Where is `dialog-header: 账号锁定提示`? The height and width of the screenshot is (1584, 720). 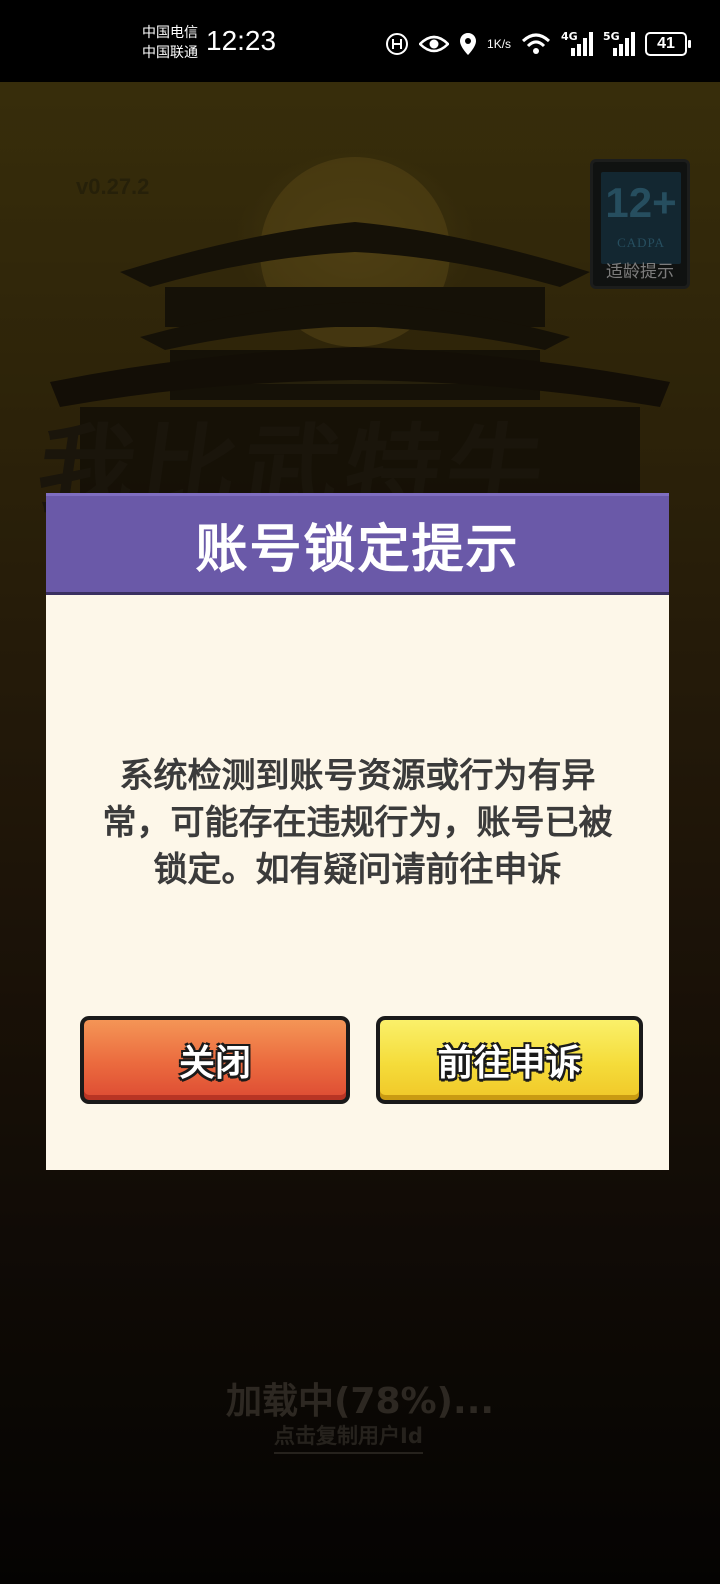
dialog-header: 账号锁定提示 is located at coordinates (357, 544).